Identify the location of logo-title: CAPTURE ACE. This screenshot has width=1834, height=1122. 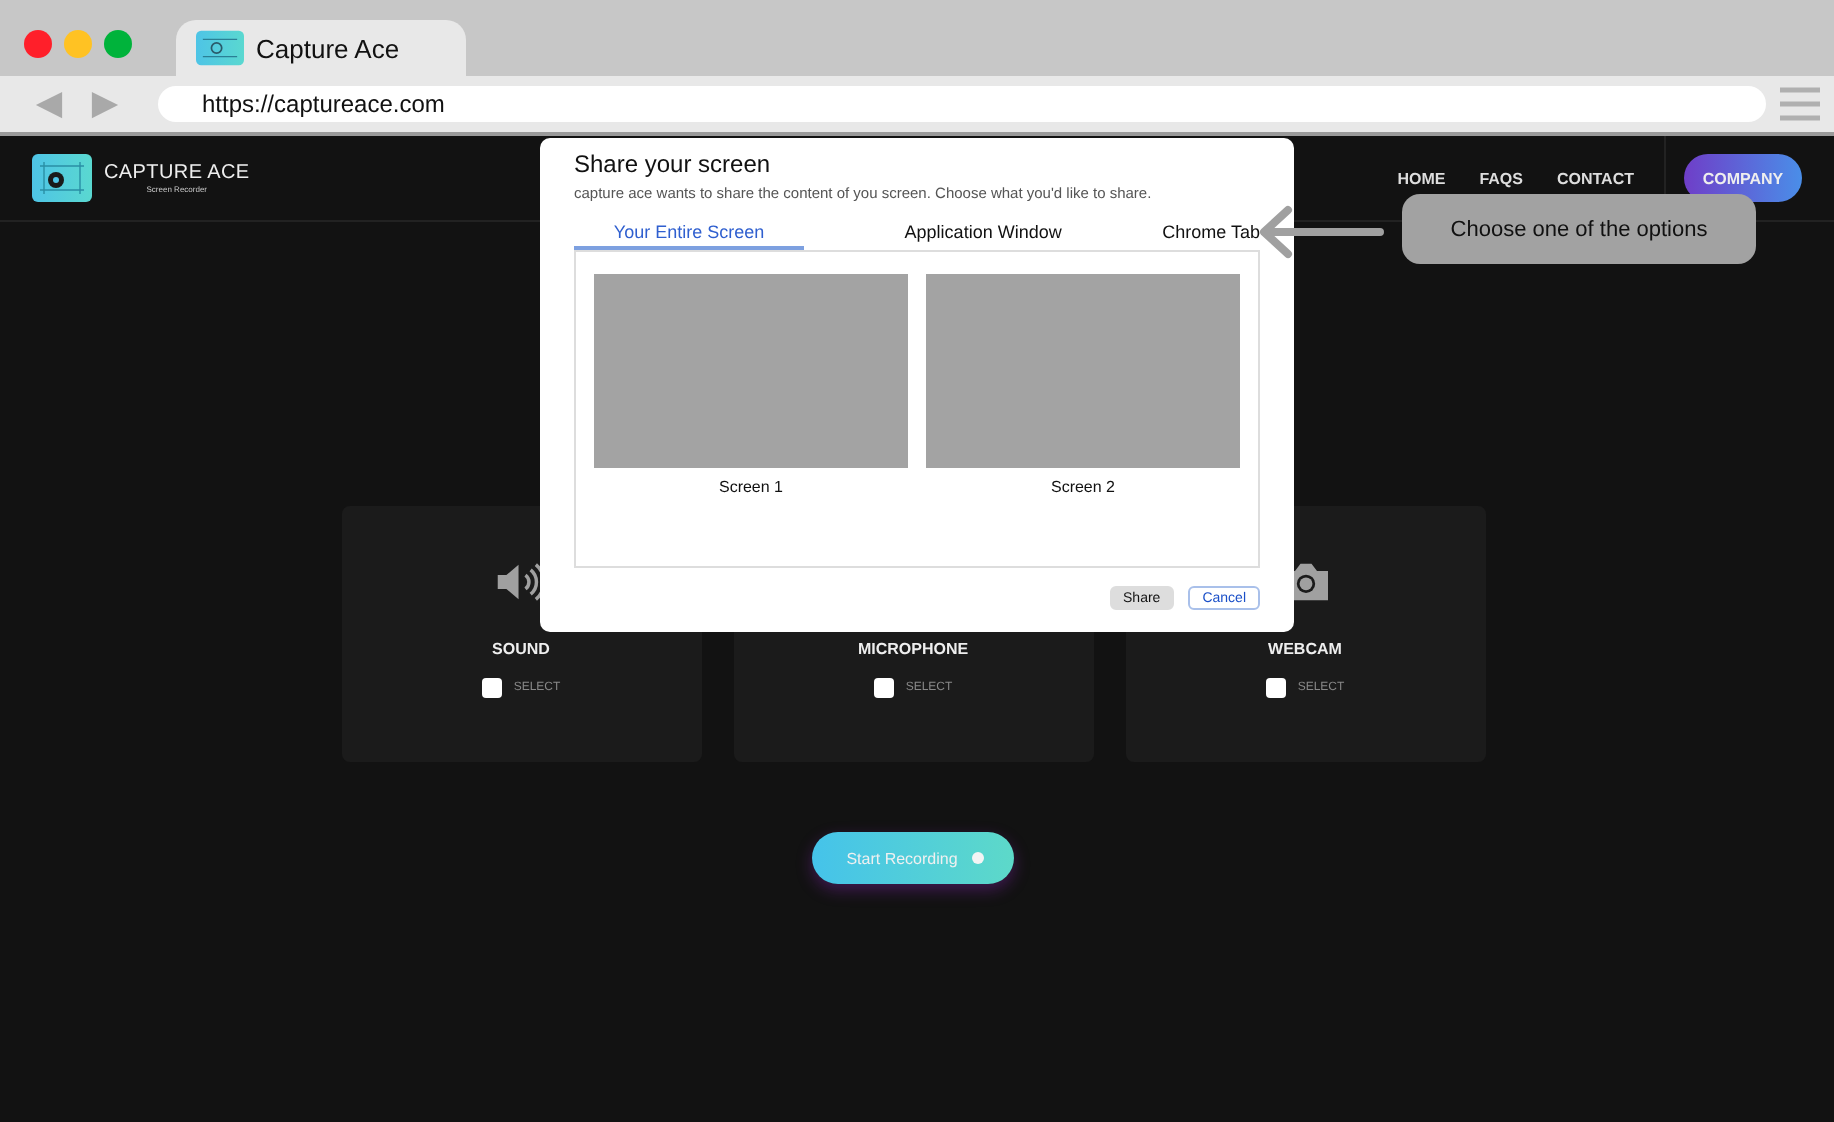
(177, 173).